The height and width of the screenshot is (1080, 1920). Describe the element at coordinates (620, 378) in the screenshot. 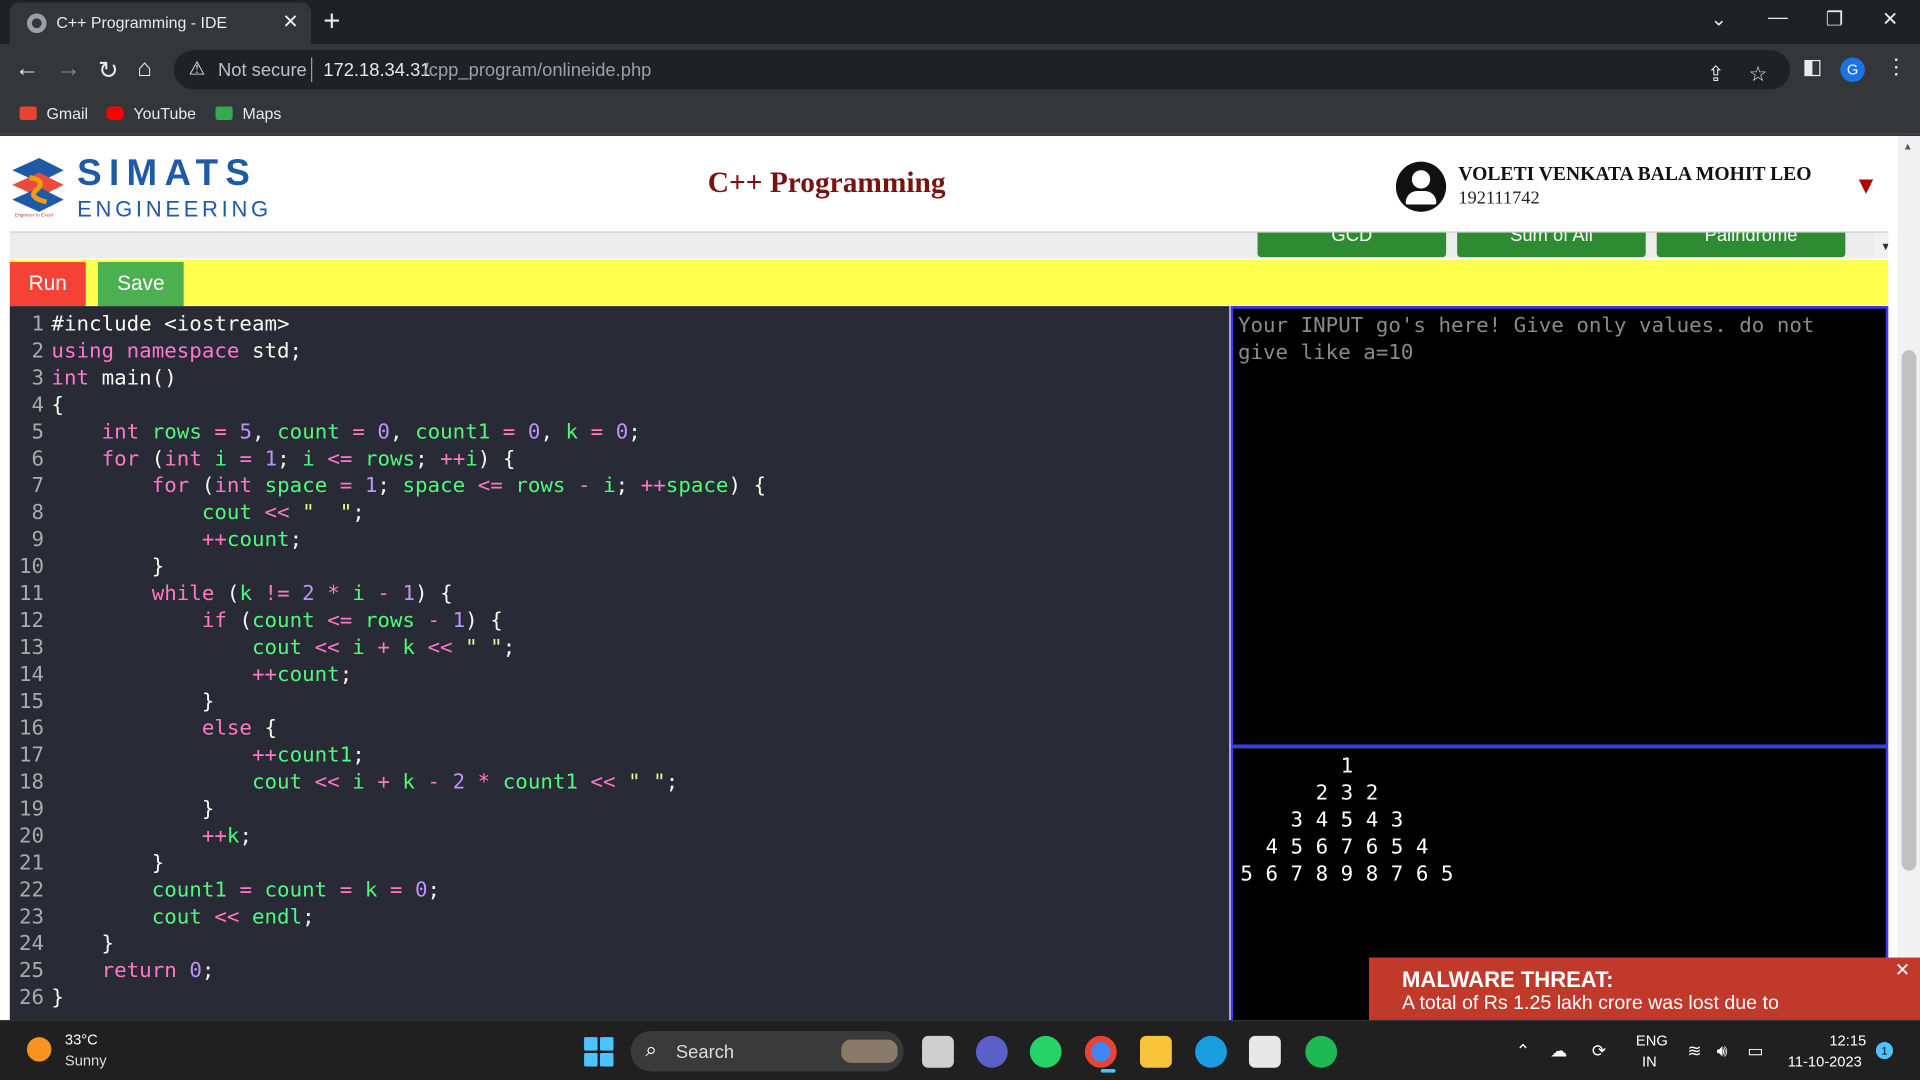

I see `code-line: 3 int main()` at that location.